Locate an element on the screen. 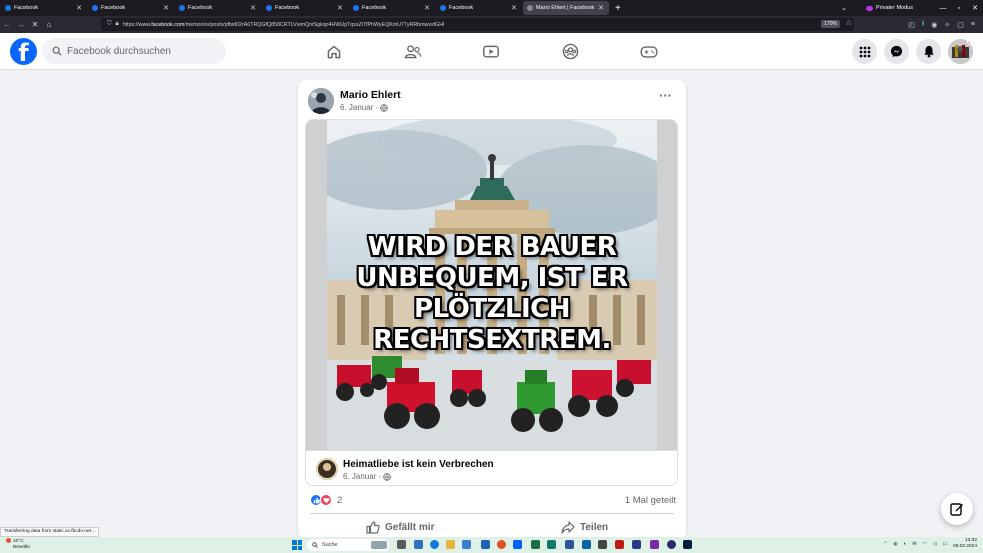 This screenshot has width=983, height=553. home-icon: ⌂ is located at coordinates (49, 24).